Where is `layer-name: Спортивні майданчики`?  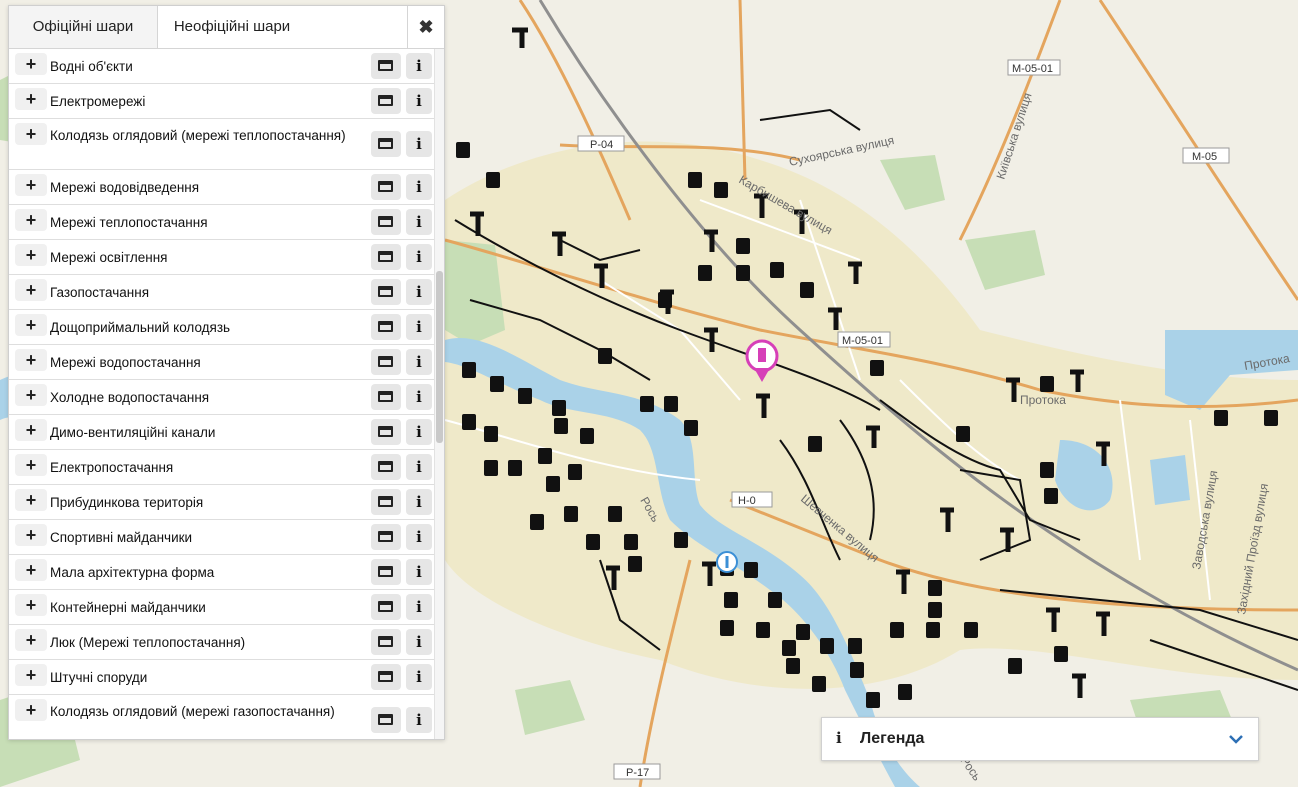
layer-name: Спортивні майданчики is located at coordinates (205, 537).